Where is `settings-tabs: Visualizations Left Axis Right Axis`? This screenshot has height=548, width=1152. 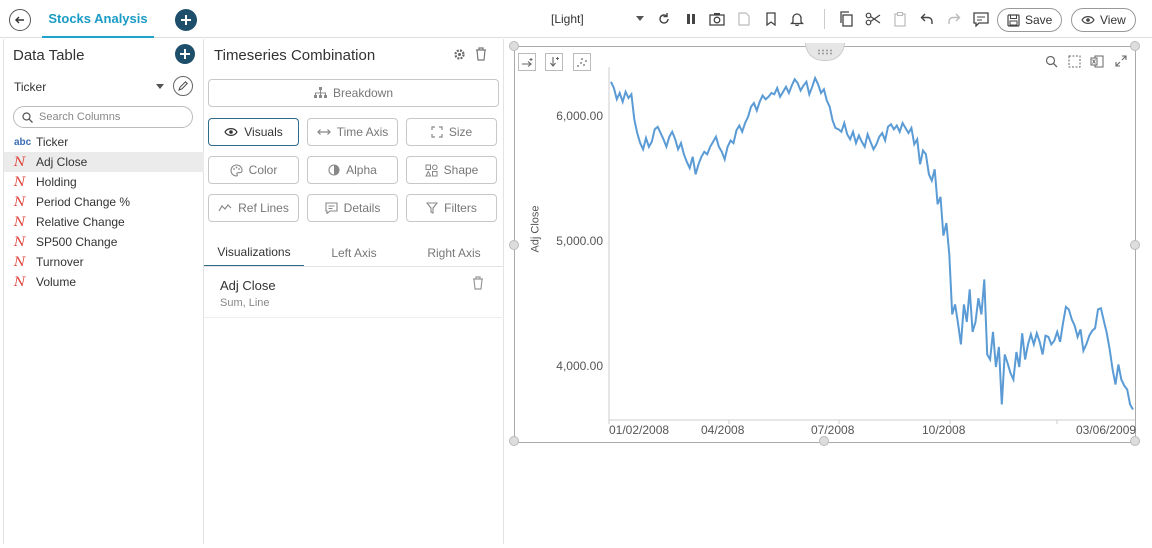
settings-tabs: Visualizations Left Axis Right Axis is located at coordinates (354, 253).